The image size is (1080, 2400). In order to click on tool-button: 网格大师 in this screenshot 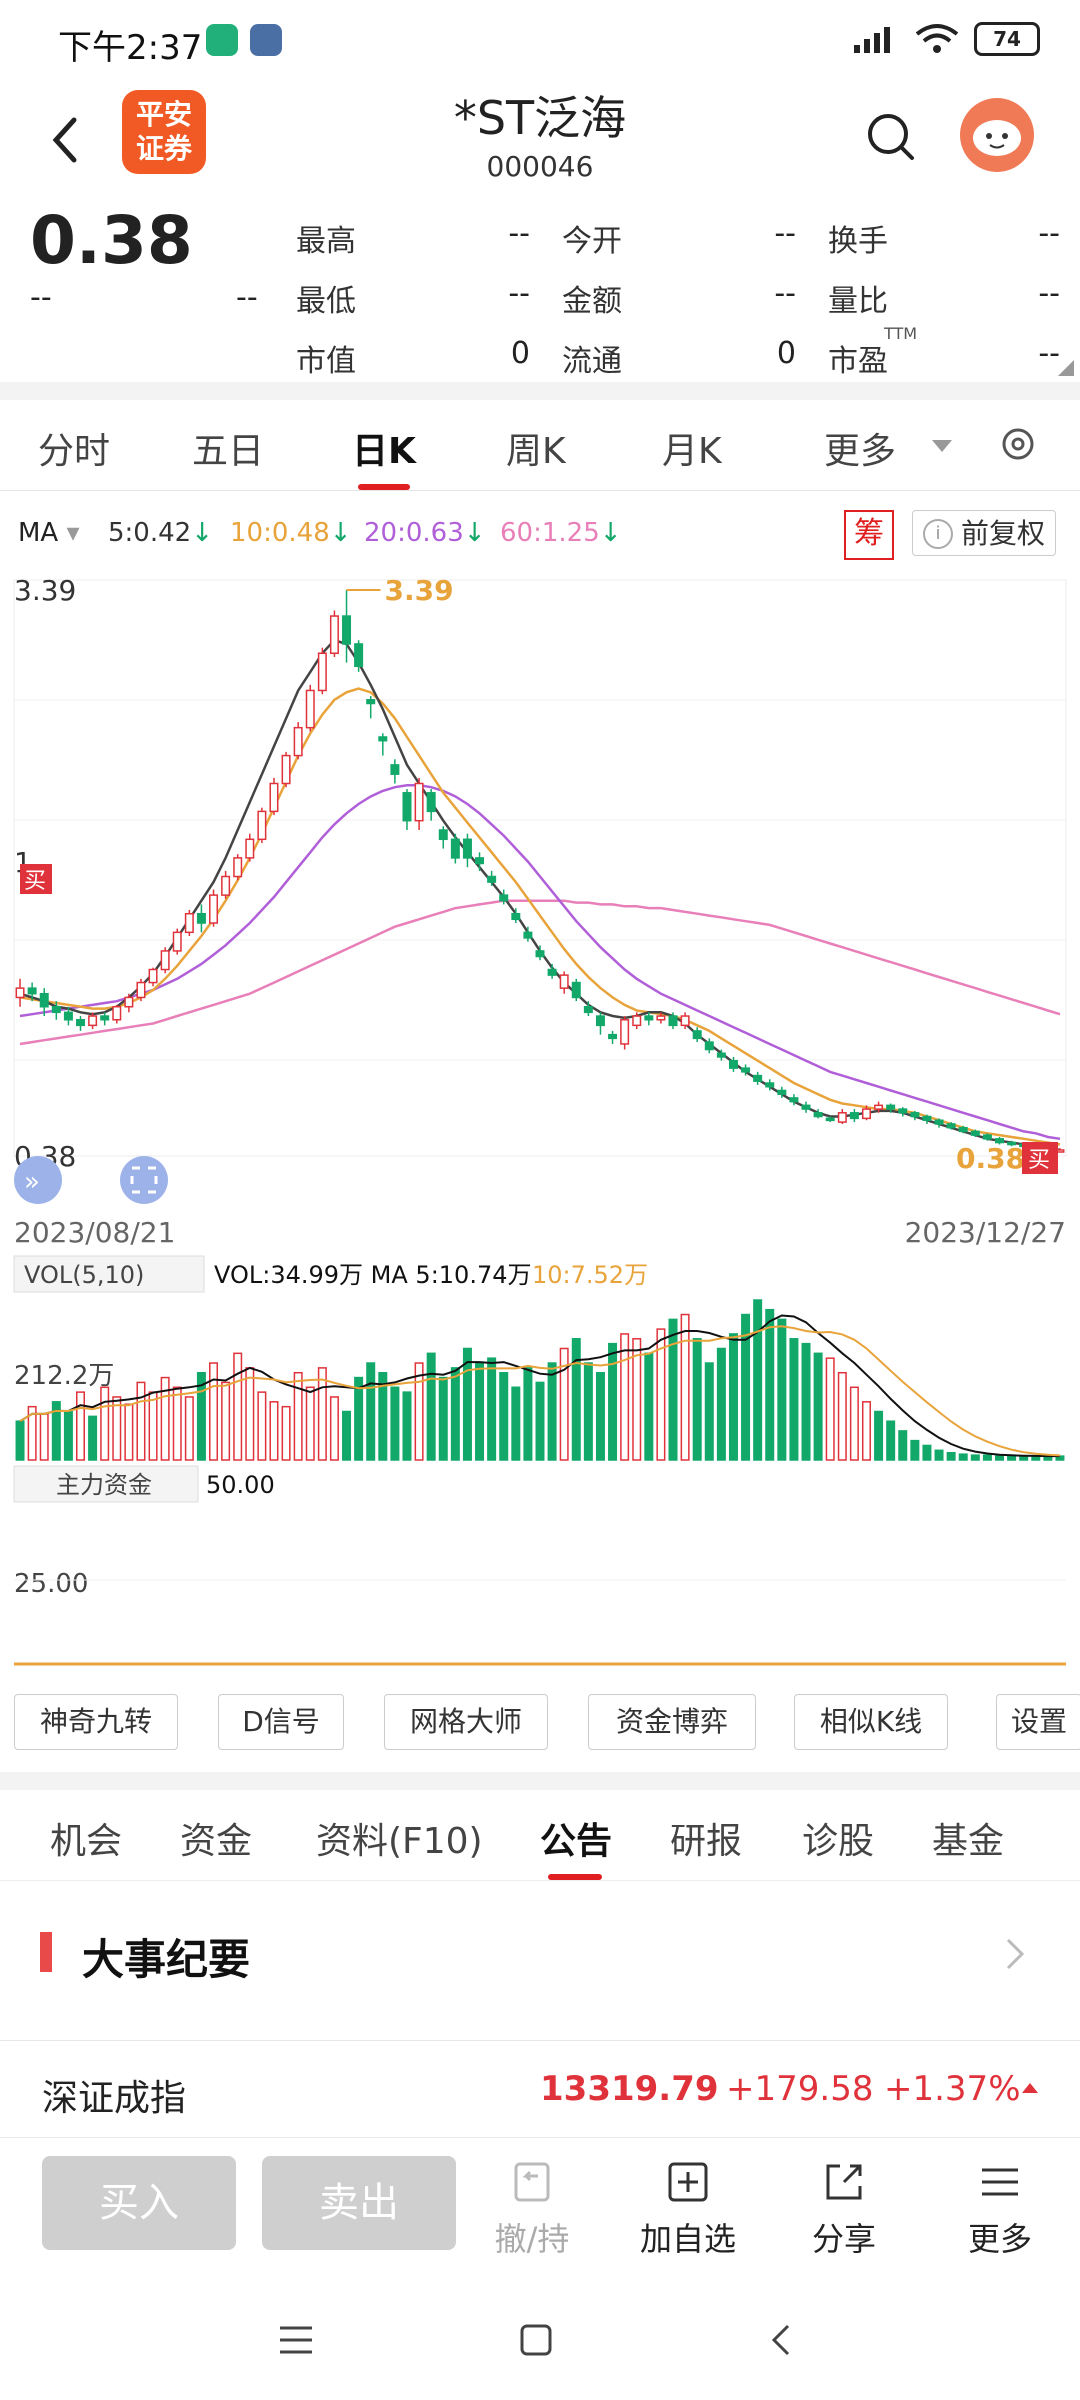, I will do `click(466, 1722)`.